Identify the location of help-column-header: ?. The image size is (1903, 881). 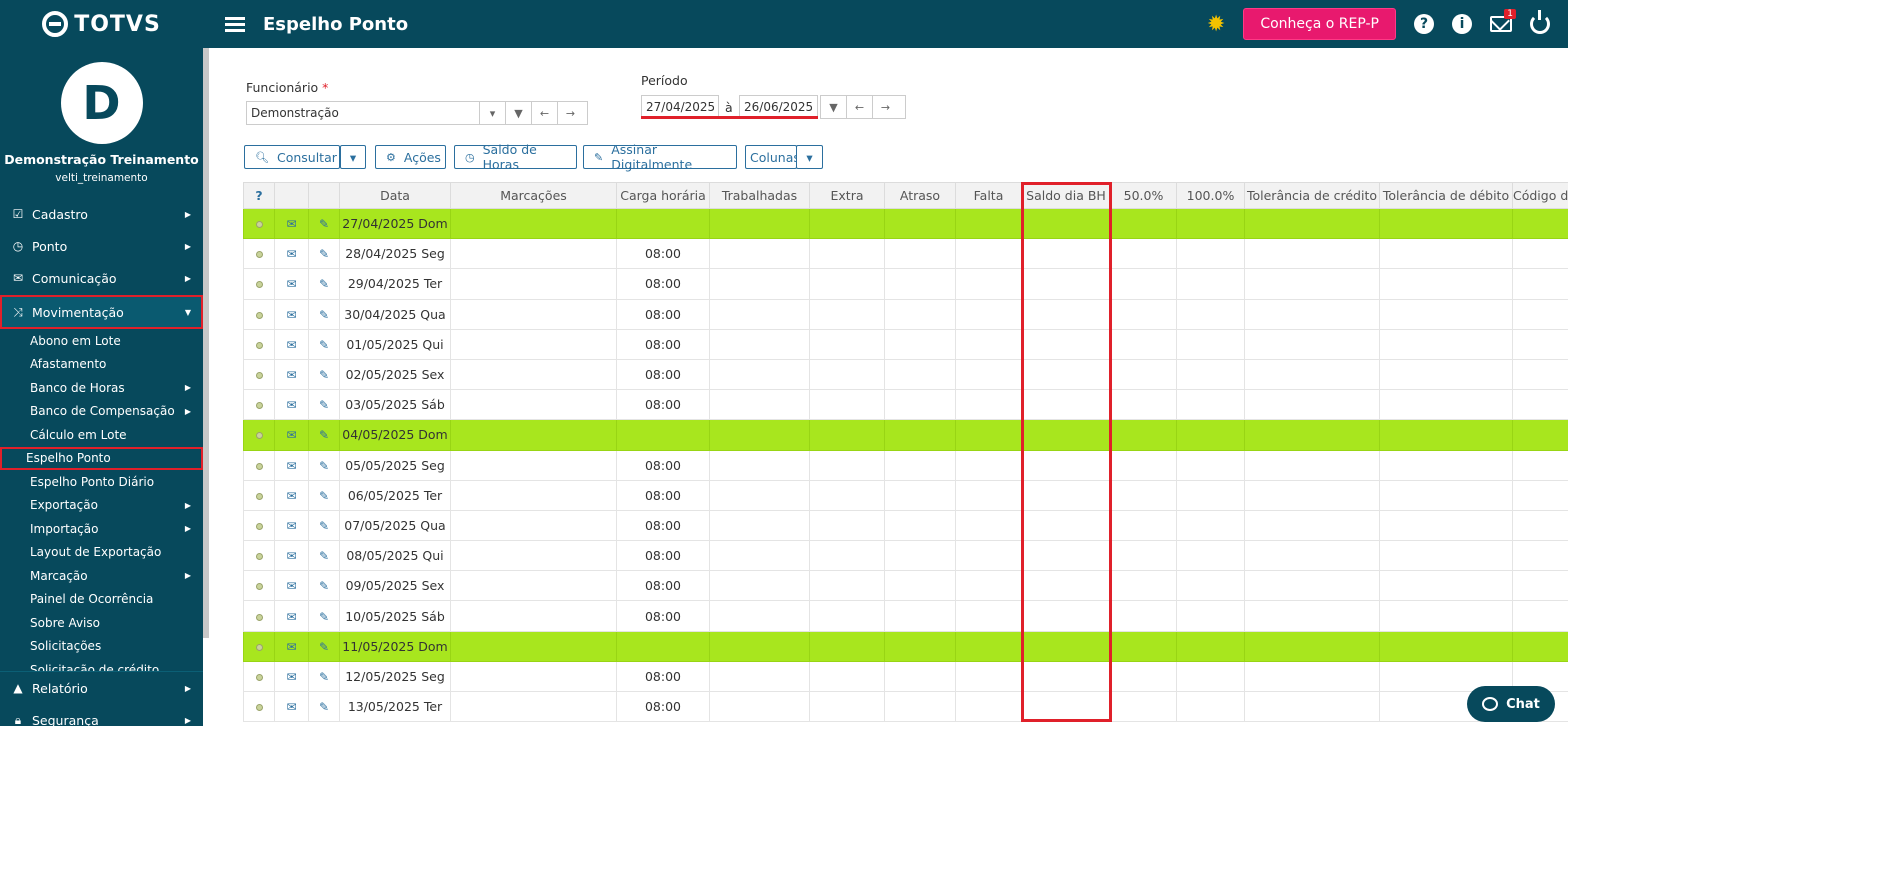
(259, 195).